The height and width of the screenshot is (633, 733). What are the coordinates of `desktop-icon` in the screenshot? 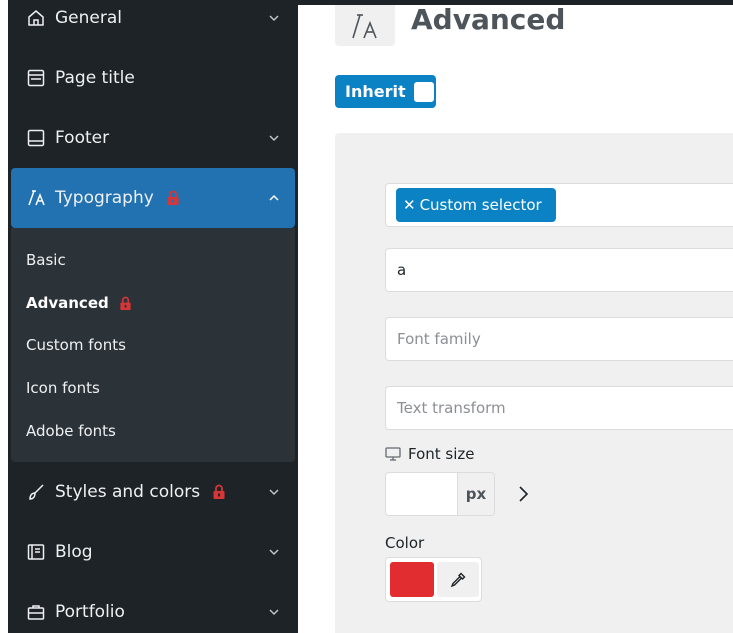 It's located at (393, 454).